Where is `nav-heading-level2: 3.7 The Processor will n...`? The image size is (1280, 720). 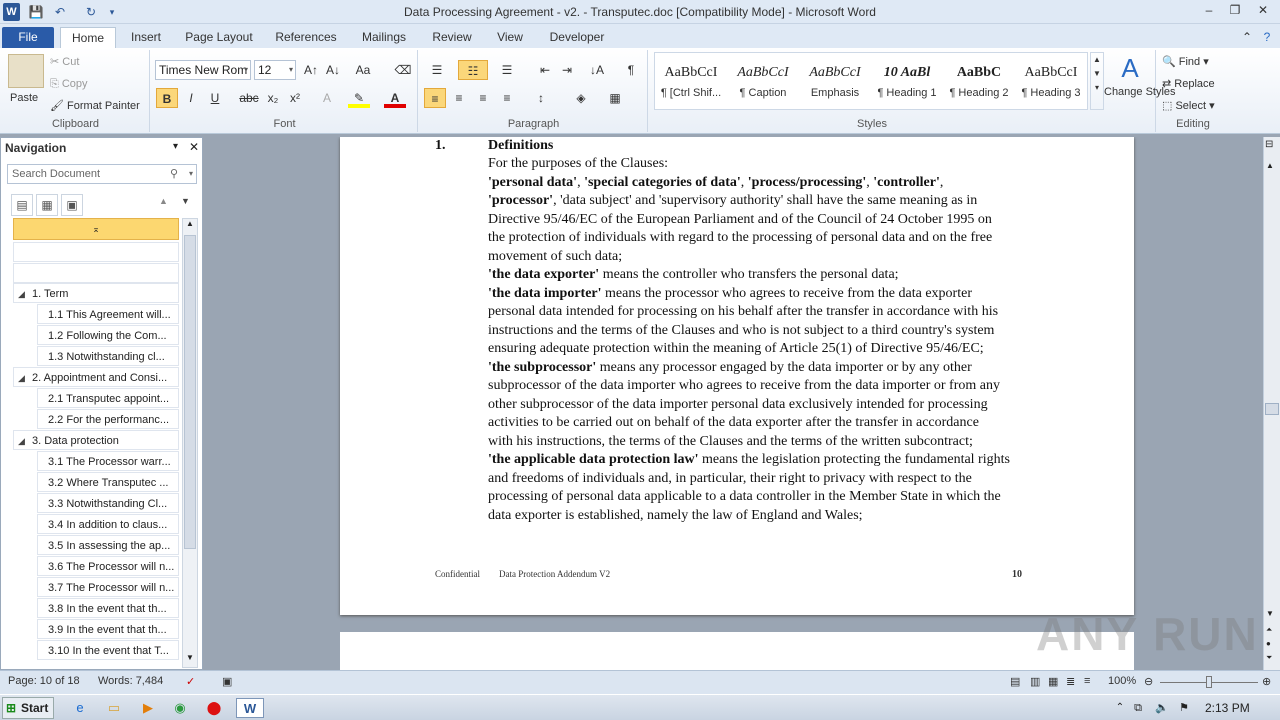 nav-heading-level2: 3.7 The Processor will n... is located at coordinates (108, 587).